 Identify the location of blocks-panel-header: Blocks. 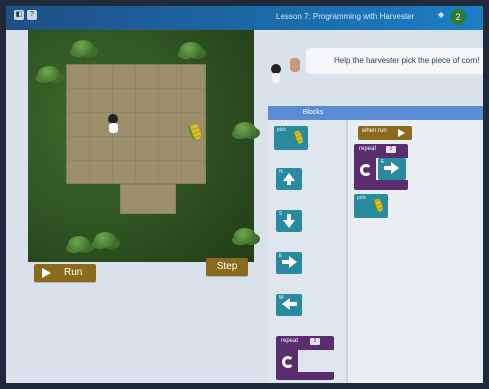
(313, 113).